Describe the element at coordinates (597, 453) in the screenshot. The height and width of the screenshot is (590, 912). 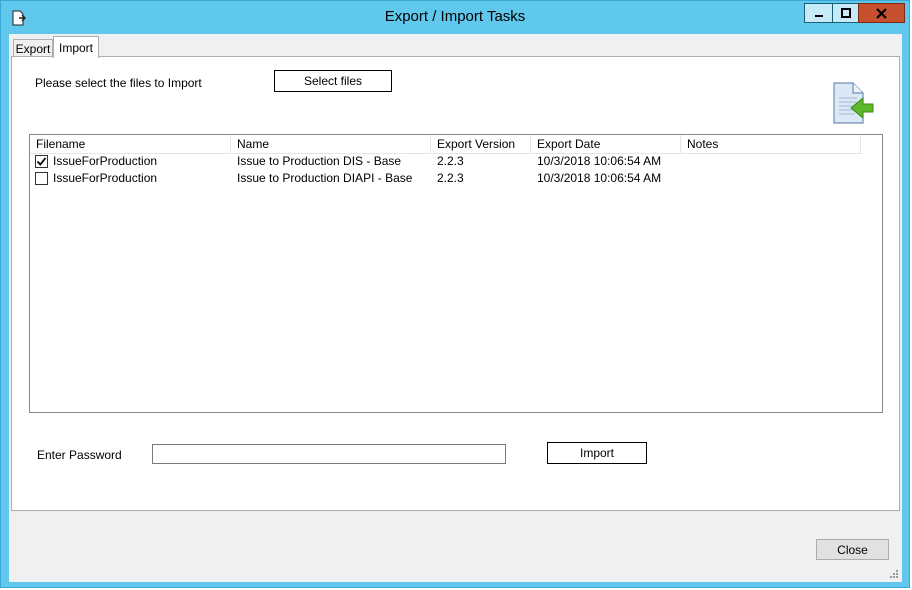
I see `import-button: Import` at that location.